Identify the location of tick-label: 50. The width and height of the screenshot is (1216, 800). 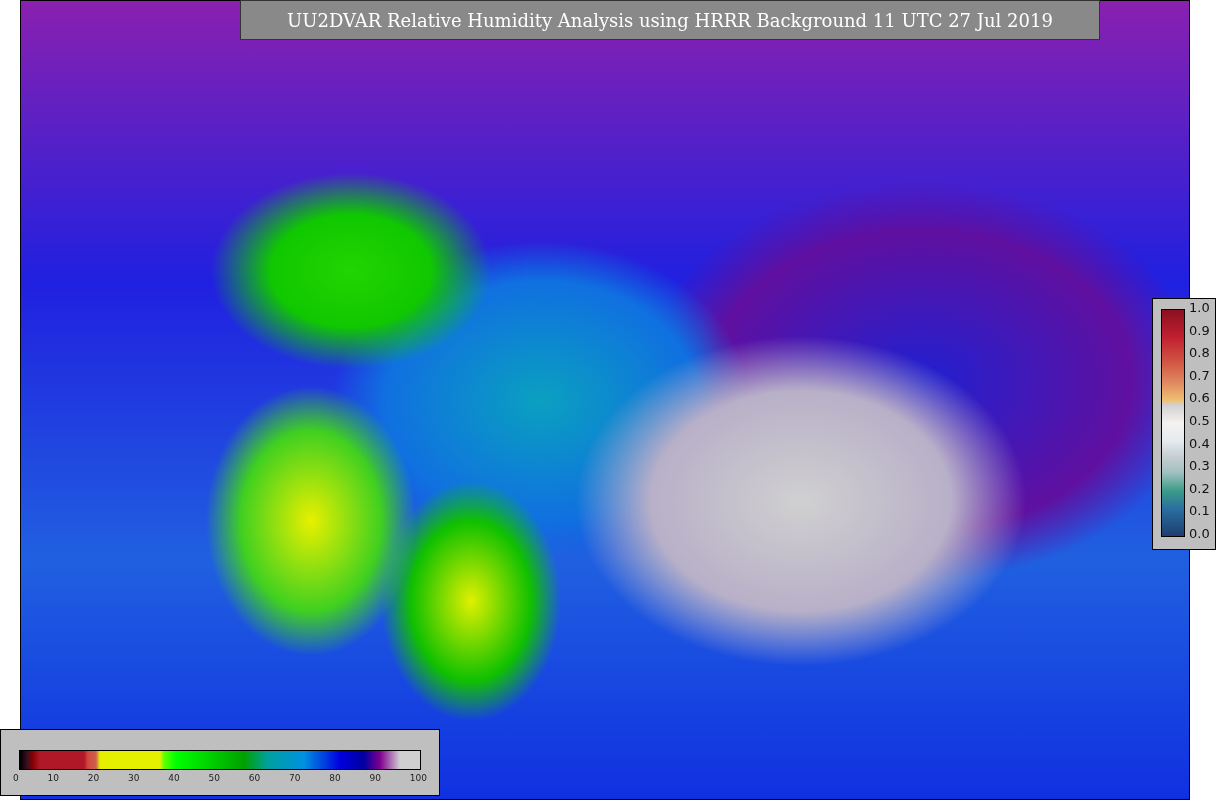
(214, 778).